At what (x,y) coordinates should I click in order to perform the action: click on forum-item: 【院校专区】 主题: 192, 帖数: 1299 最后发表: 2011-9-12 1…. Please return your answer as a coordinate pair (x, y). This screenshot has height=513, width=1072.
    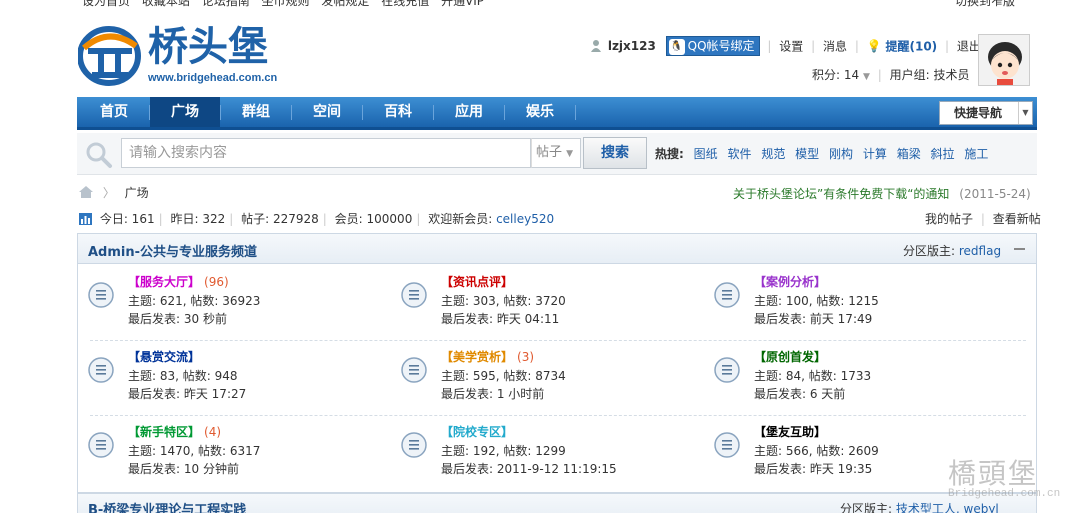
    Looking at the image, I should click on (551, 452).